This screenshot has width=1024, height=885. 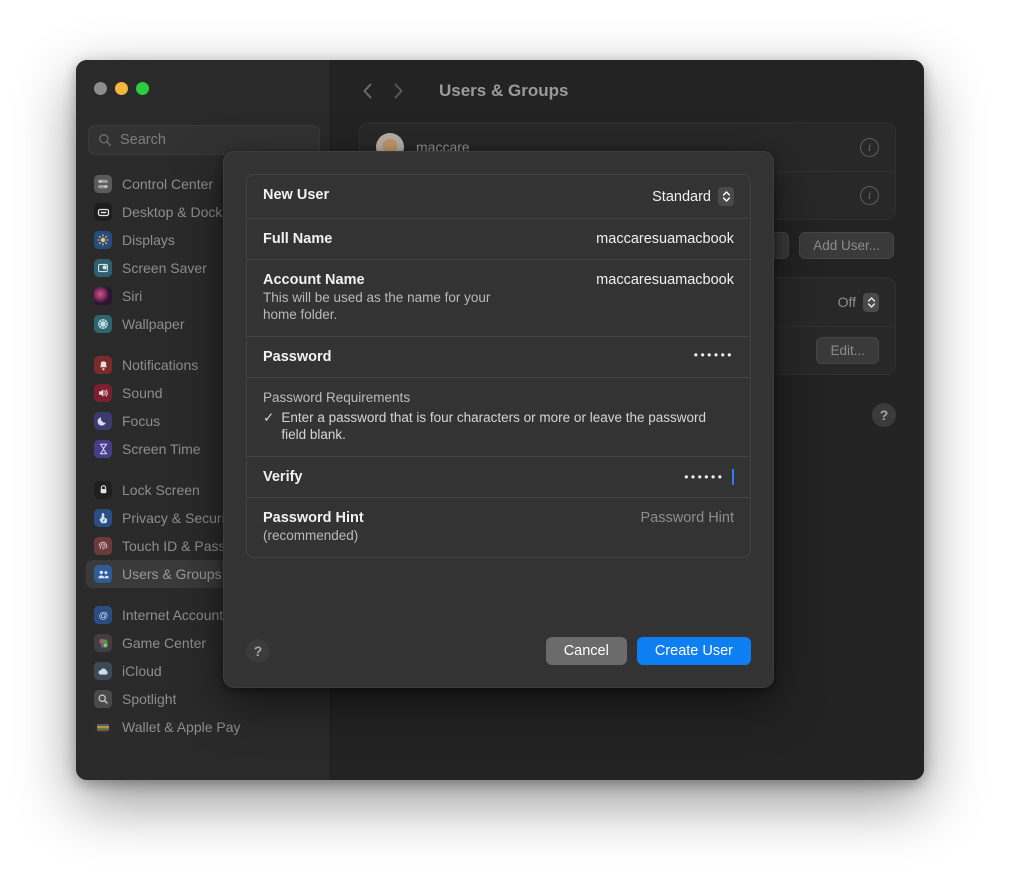 What do you see at coordinates (103, 240) in the screenshot?
I see `displays-icon` at bounding box center [103, 240].